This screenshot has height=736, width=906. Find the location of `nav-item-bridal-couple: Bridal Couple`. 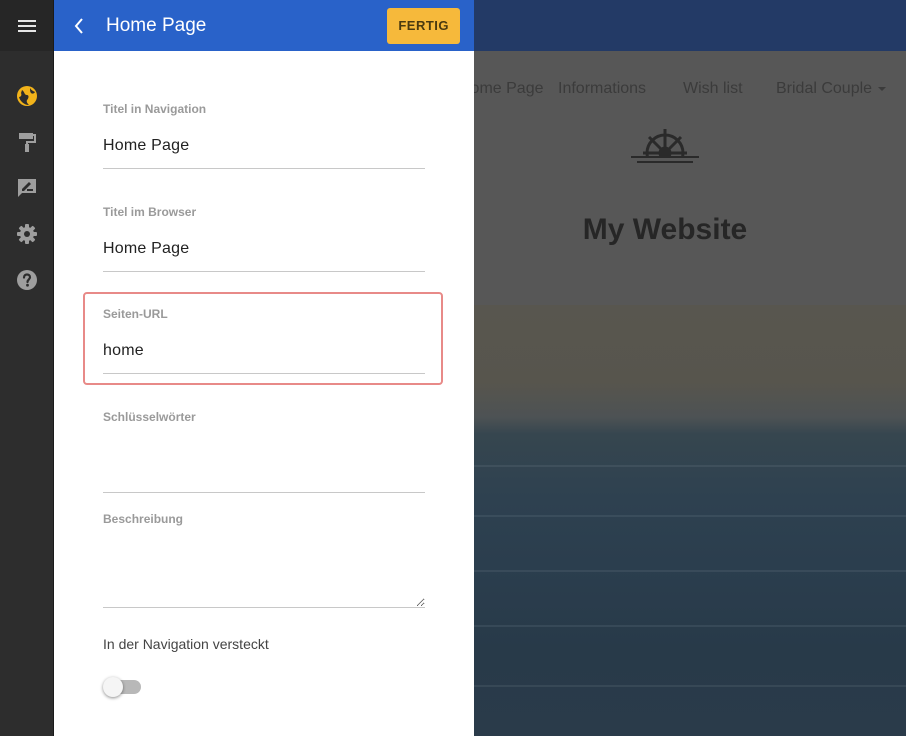

nav-item-bridal-couple: Bridal Couple is located at coordinates (831, 89).